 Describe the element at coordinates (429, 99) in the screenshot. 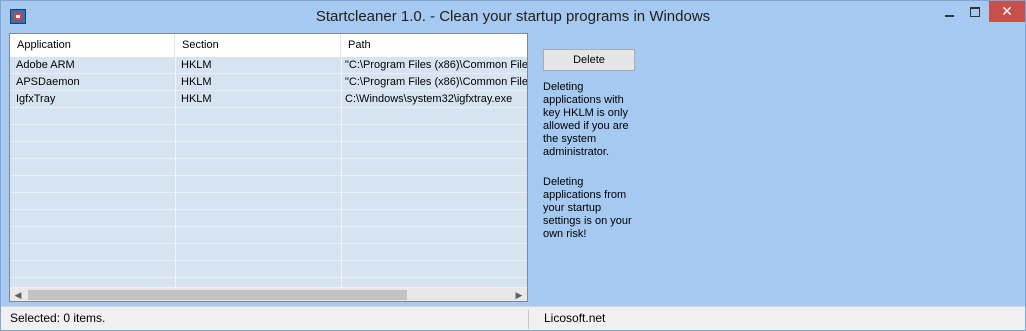

I see `cell-path: C:\Windows\system32\igfxtray.exe` at that location.